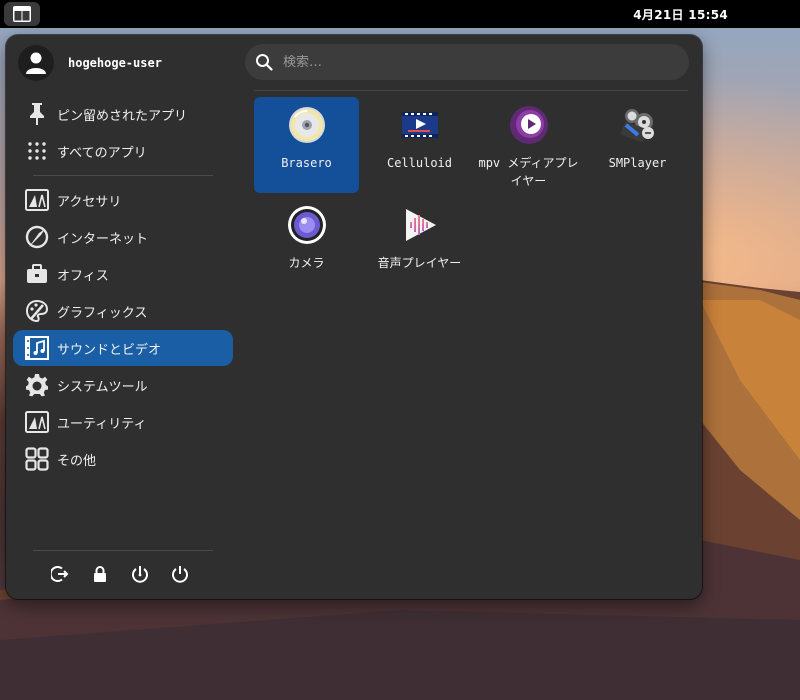  Describe the element at coordinates (637, 163) in the screenshot. I see `app-label: SMPlayer` at that location.